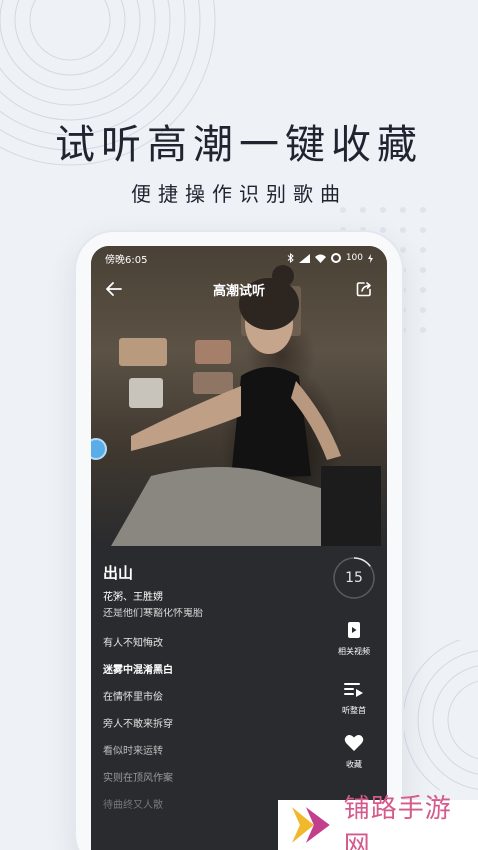 Image resolution: width=478 pixels, height=850 pixels. I want to click on lyric-line: 在情怀里市侩, so click(133, 697).